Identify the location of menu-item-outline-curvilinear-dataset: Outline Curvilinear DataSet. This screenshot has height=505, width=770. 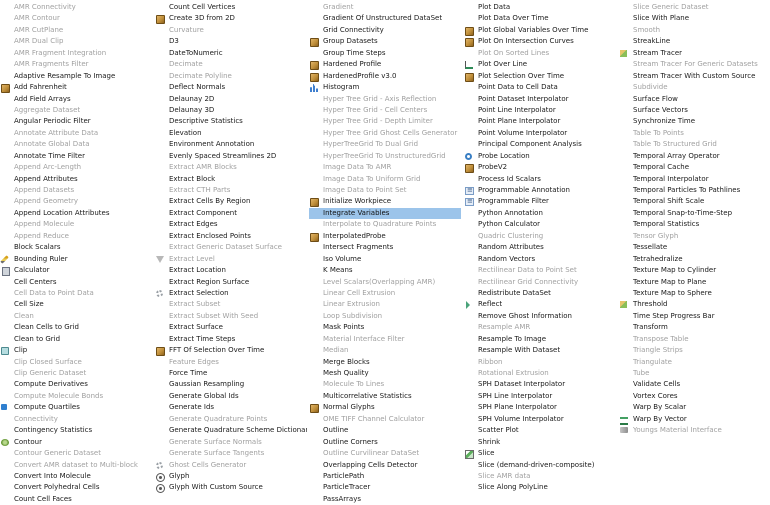
(385, 453).